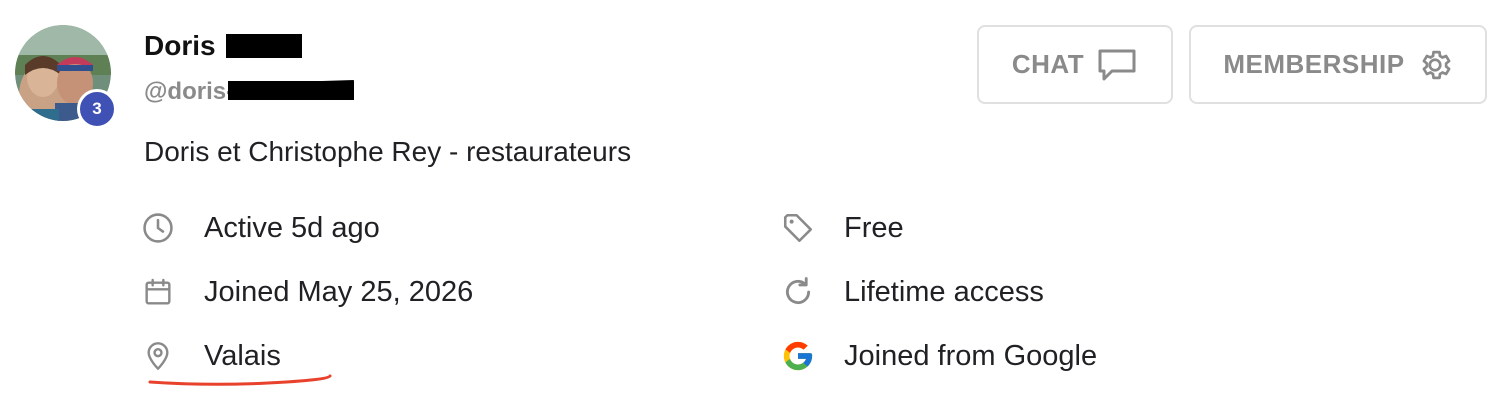 Image resolution: width=1506 pixels, height=406 pixels. What do you see at coordinates (292, 228) in the screenshot?
I see `active-status-text: Active 5d ago` at bounding box center [292, 228].